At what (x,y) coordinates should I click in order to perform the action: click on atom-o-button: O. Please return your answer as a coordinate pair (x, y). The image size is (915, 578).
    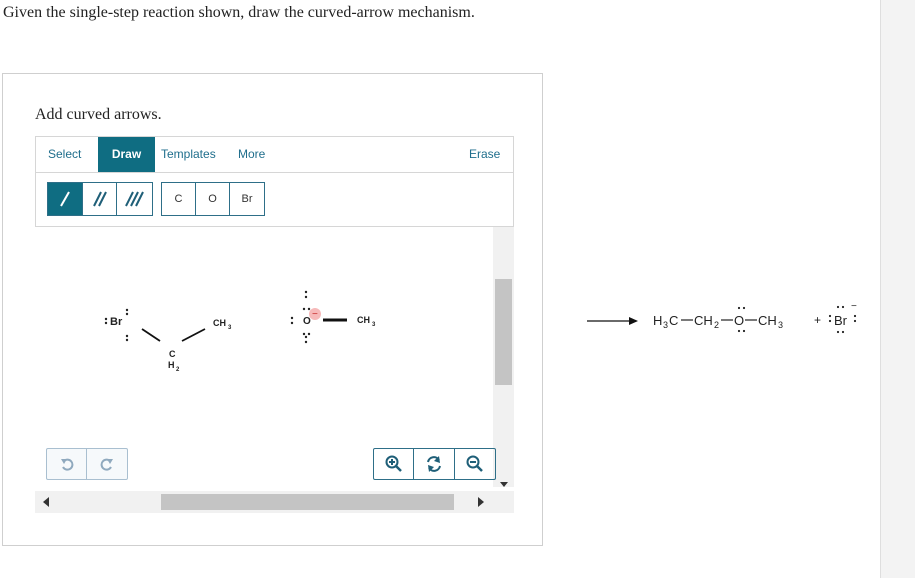
    Looking at the image, I should click on (213, 199).